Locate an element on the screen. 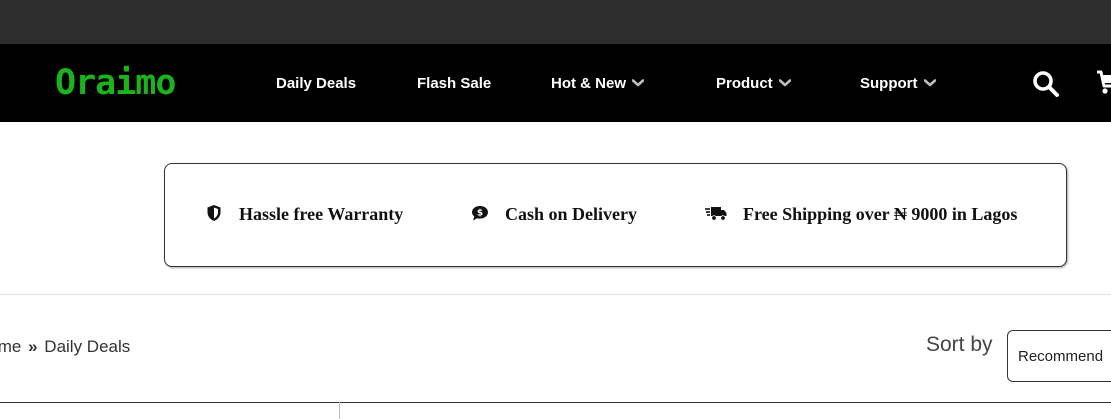 Image resolution: width=1111 pixels, height=419 pixels. sidebar-divider is located at coordinates (339, 410).